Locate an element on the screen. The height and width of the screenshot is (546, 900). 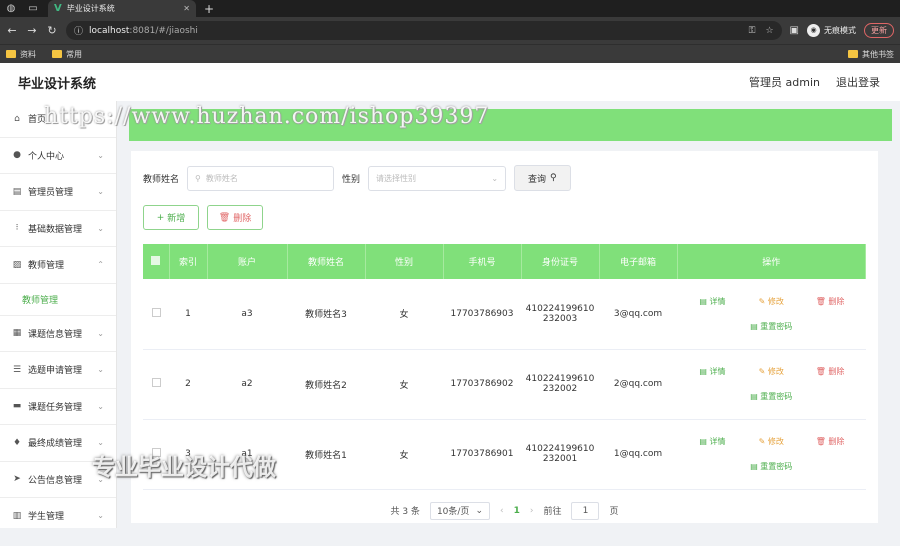
current-user: 管理员 admin is located at coordinates (784, 82).